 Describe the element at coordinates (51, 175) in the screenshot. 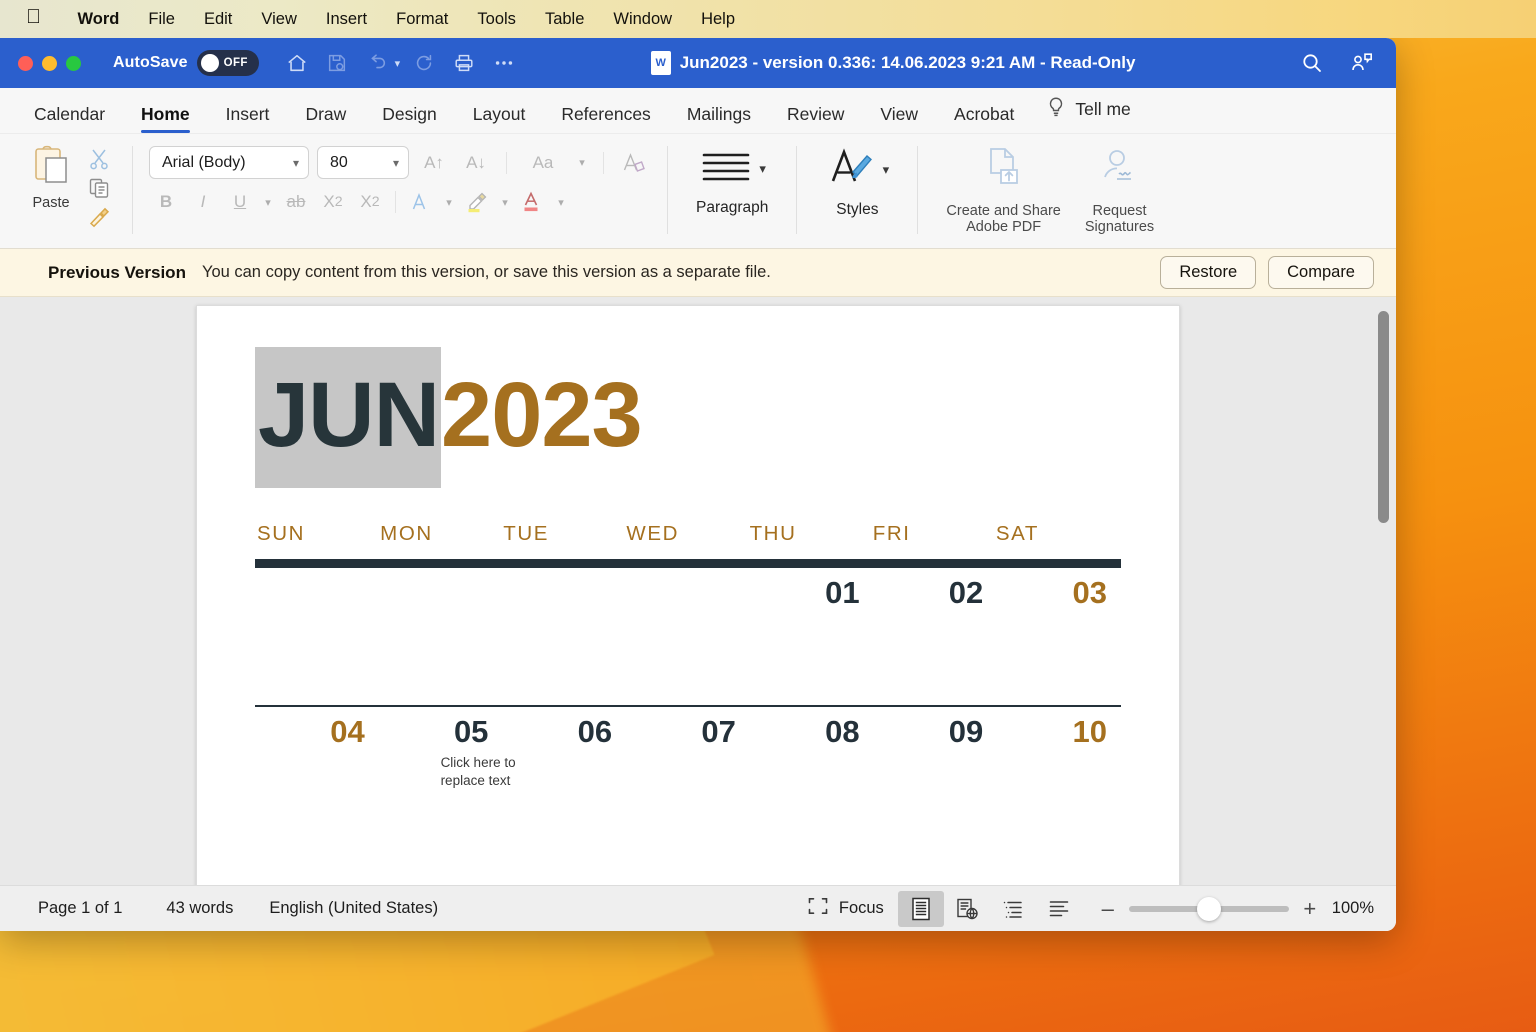

I see `paste-button: Paste` at that location.